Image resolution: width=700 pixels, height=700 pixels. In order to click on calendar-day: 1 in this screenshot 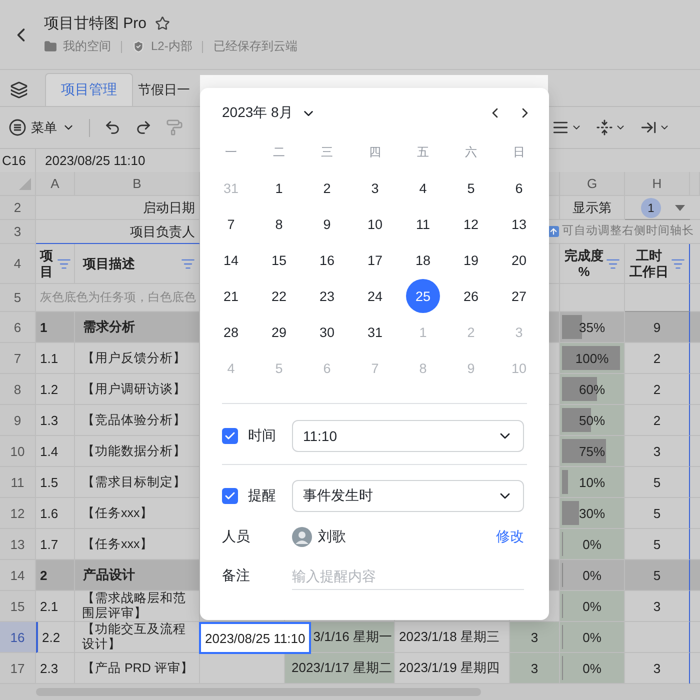, I will do `click(279, 188)`.